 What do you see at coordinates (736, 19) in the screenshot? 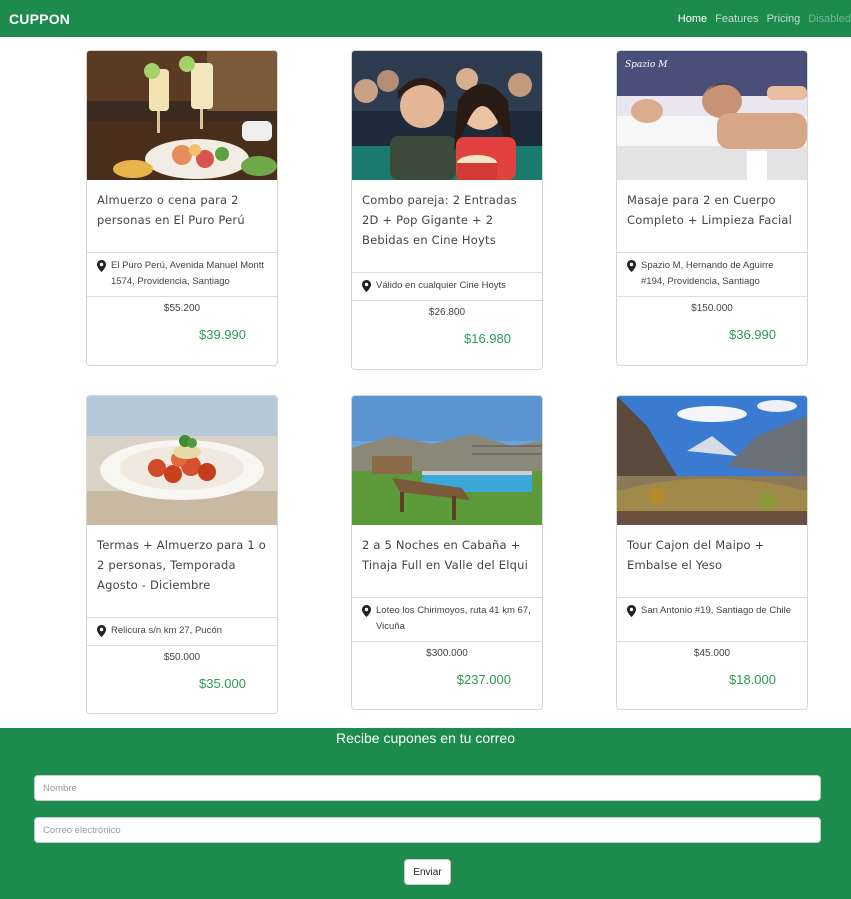
I see `nav-features-link: Features` at bounding box center [736, 19].